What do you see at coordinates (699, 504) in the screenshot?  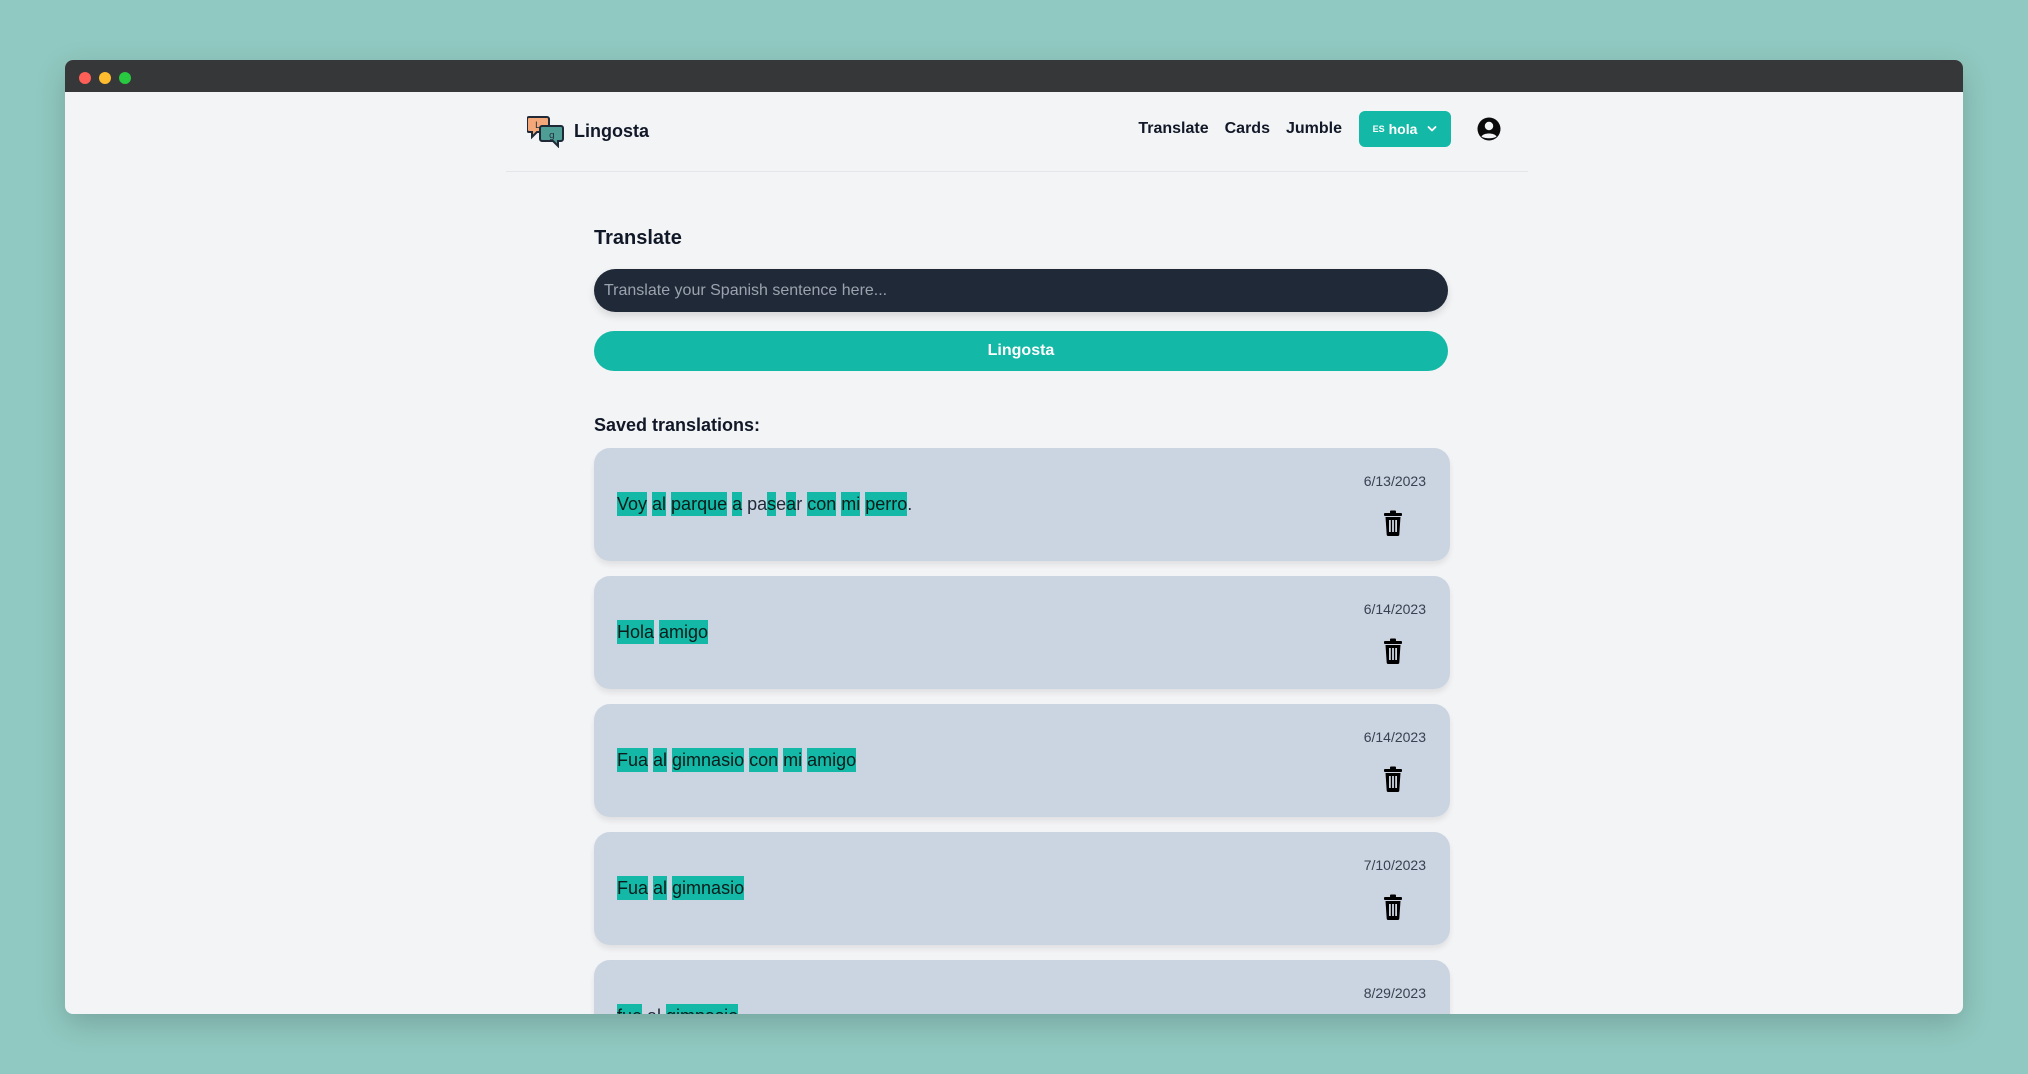 I see `highlighted-word: parque` at bounding box center [699, 504].